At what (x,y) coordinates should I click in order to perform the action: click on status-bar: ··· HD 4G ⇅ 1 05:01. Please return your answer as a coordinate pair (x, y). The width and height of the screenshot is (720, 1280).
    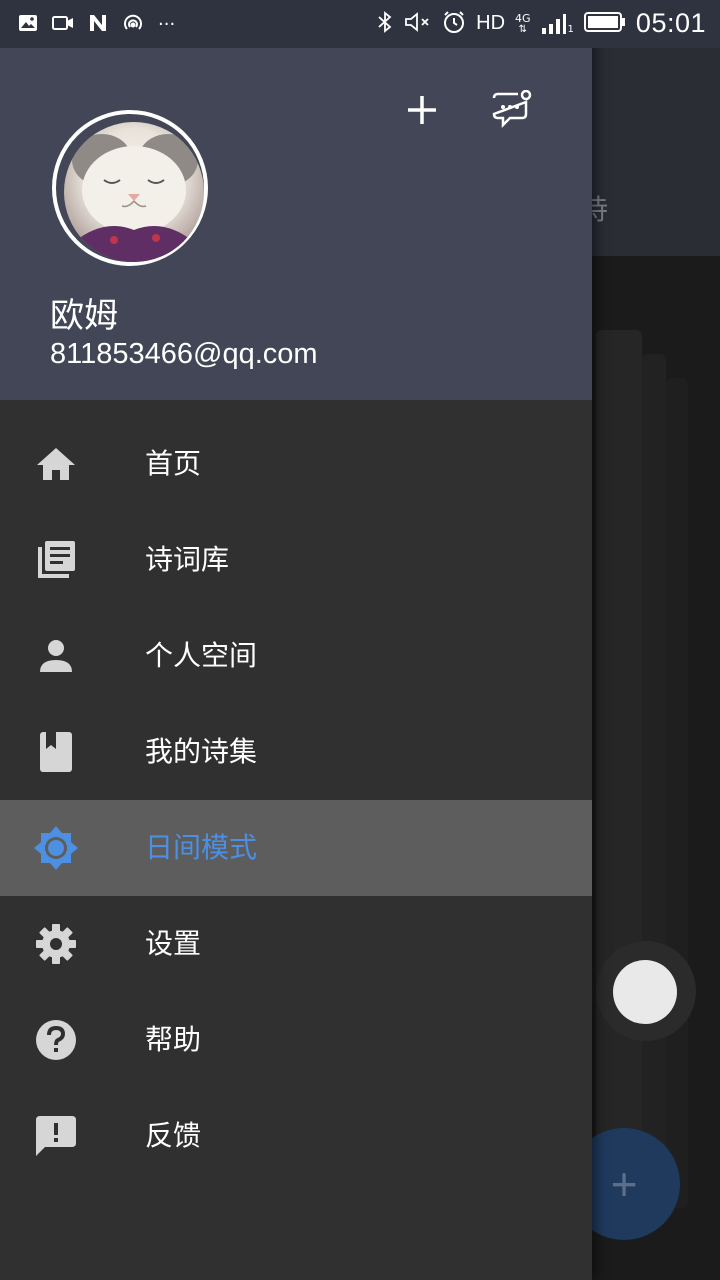
    Looking at the image, I should click on (360, 24).